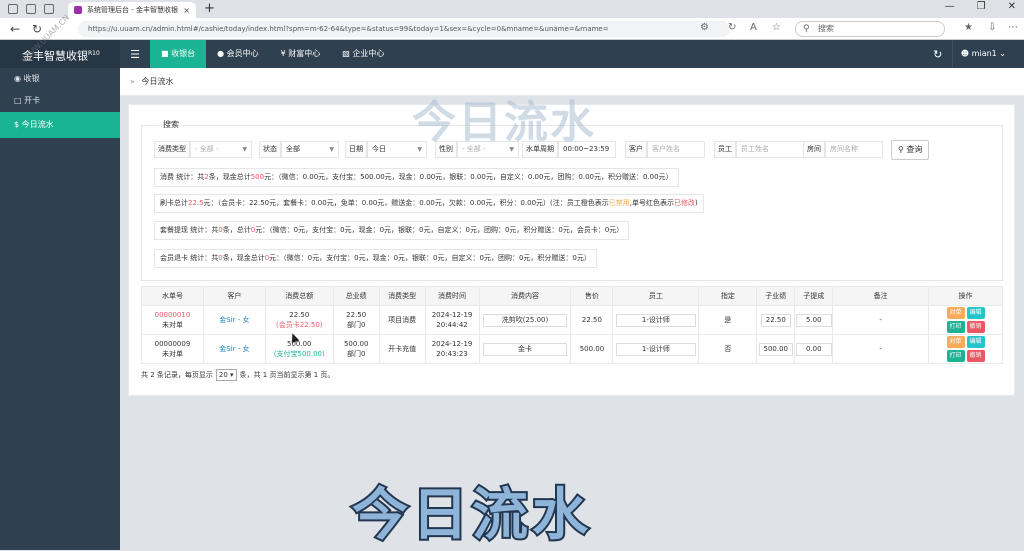  What do you see at coordinates (525, 349) in the screenshot?
I see `content-cell: 金卡` at bounding box center [525, 349].